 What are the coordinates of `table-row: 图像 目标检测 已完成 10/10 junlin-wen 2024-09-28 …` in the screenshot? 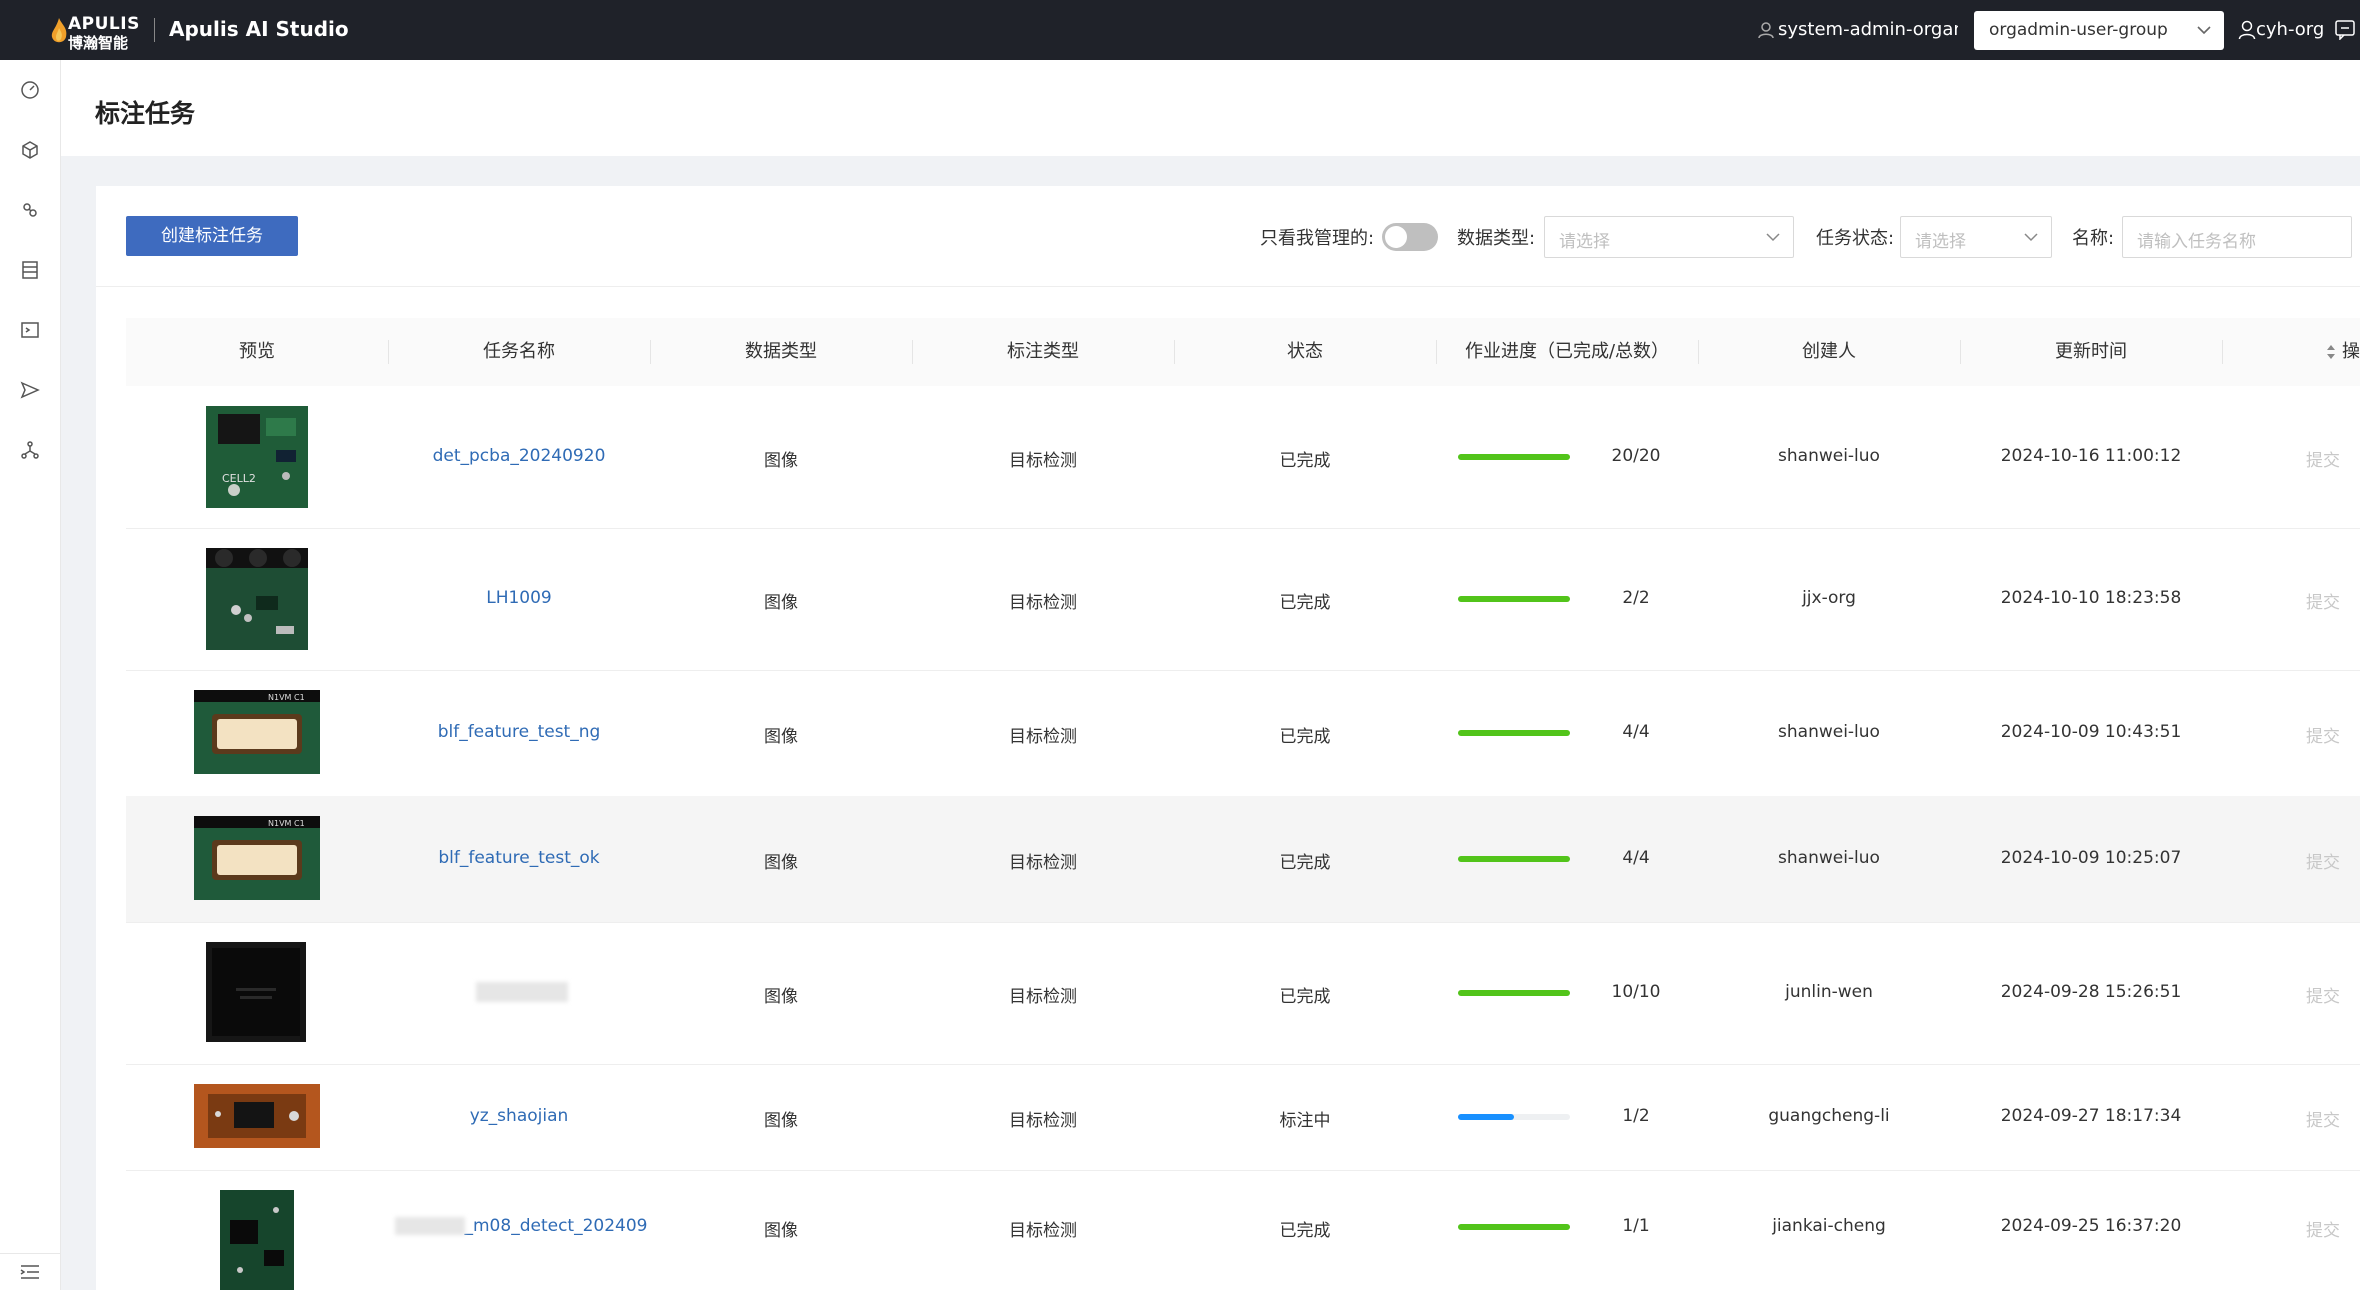 It's located at (1243, 993).